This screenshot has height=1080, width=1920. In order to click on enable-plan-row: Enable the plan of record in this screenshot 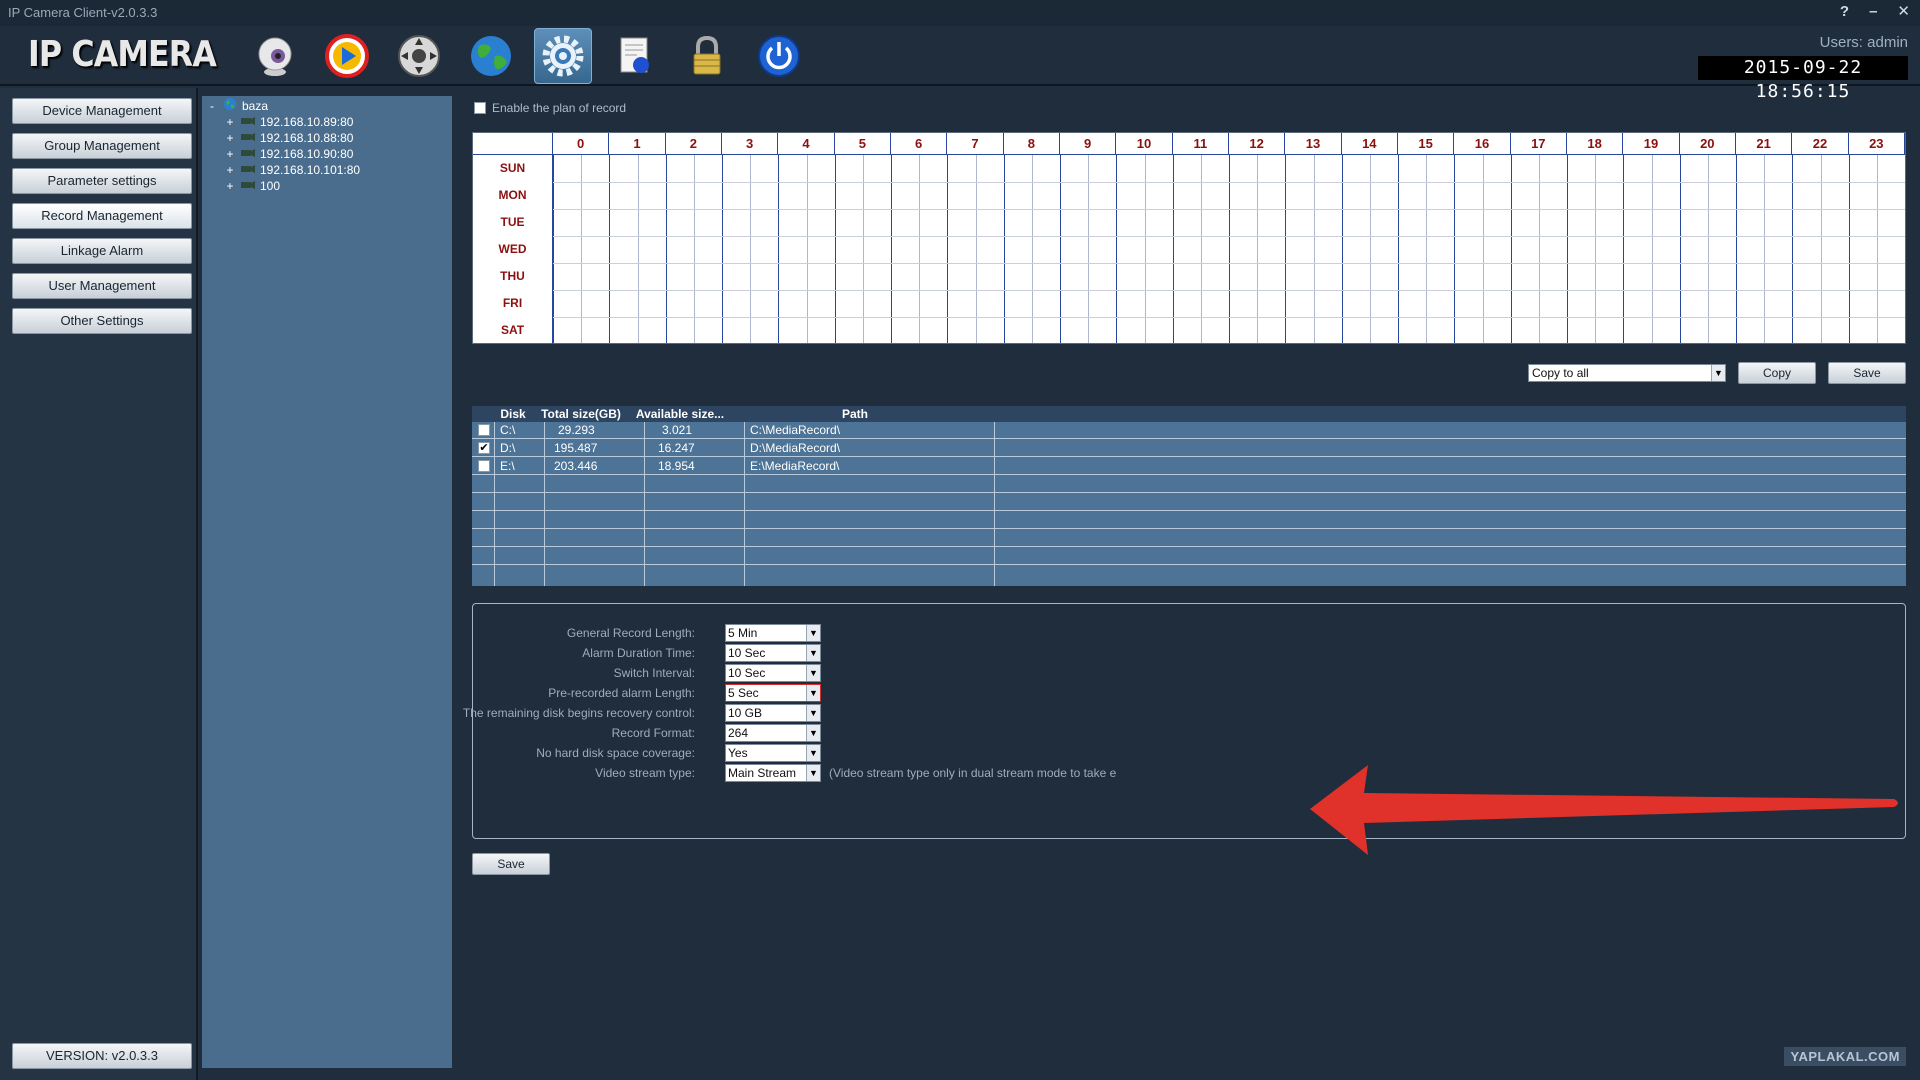, I will do `click(550, 108)`.